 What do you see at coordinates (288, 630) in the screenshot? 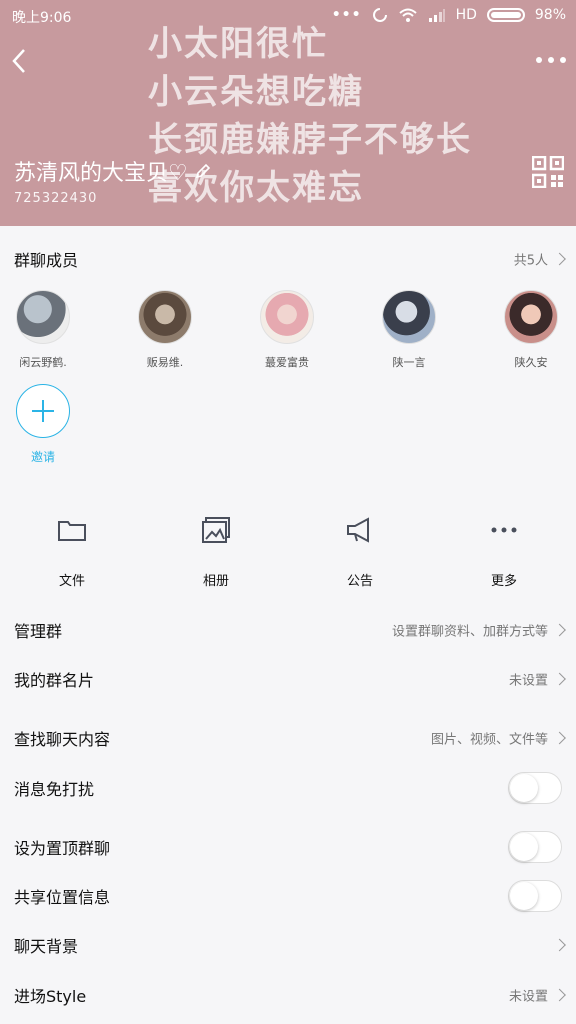
I see `settings-row-manage-group: 管理群 设置群聊资料、加群方式等` at bounding box center [288, 630].